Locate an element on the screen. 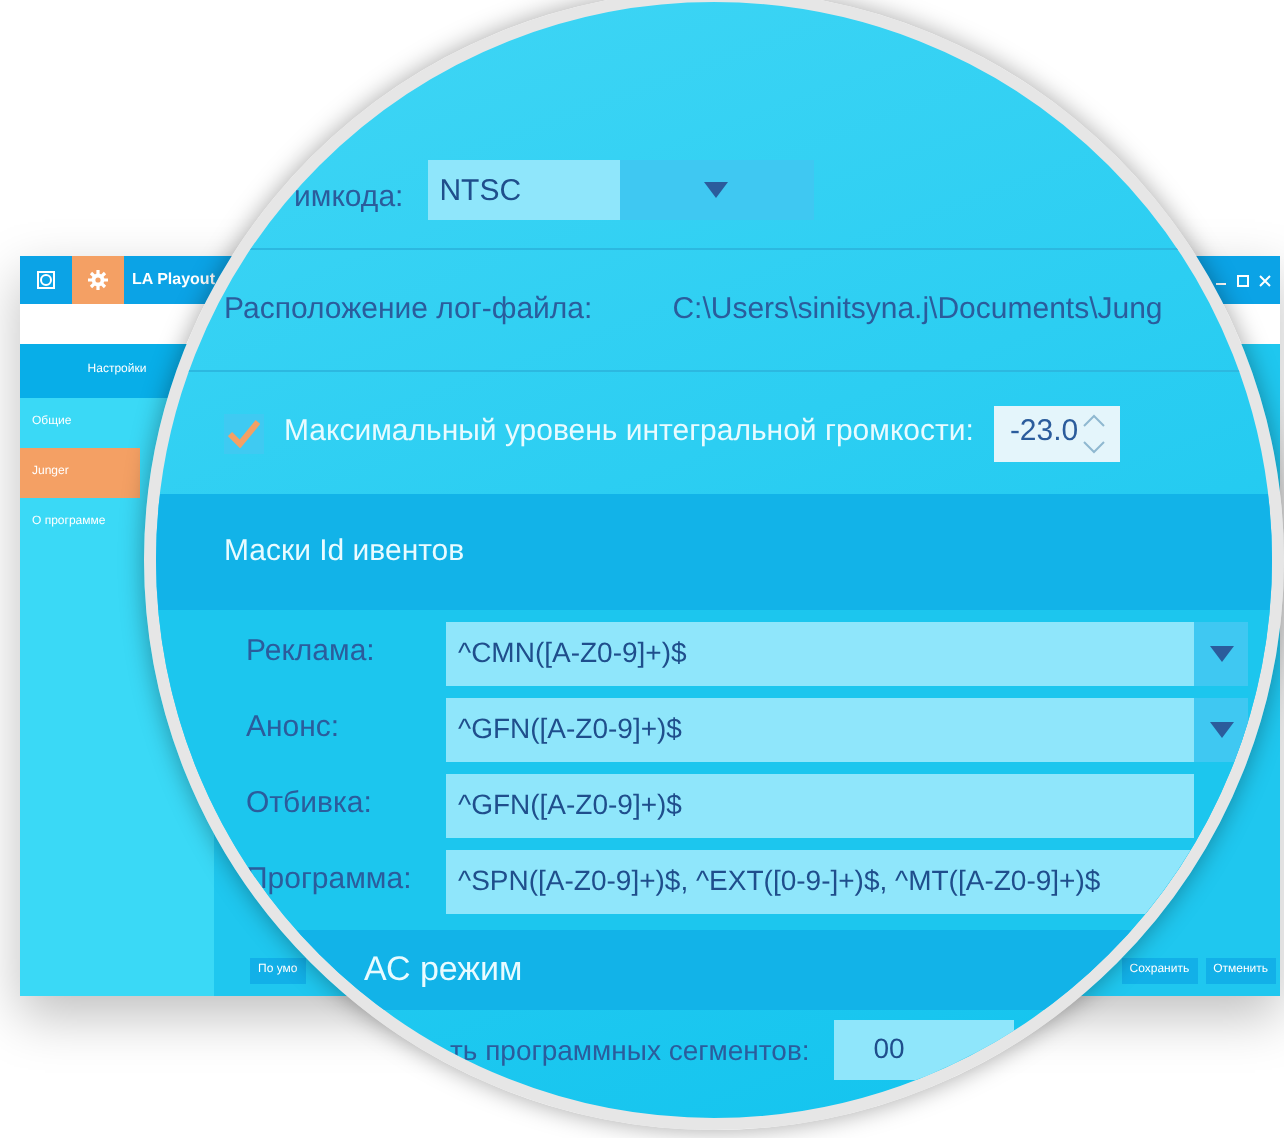  toolbar-button is located at coordinates (98, 280).